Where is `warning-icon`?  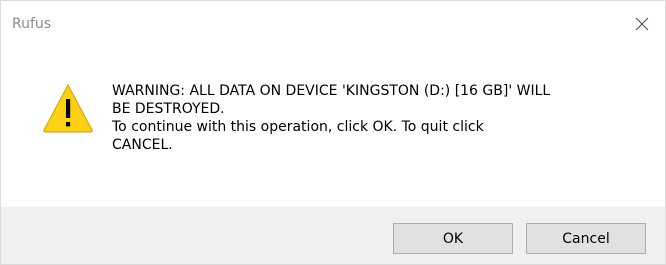
warning-icon is located at coordinates (68, 108).